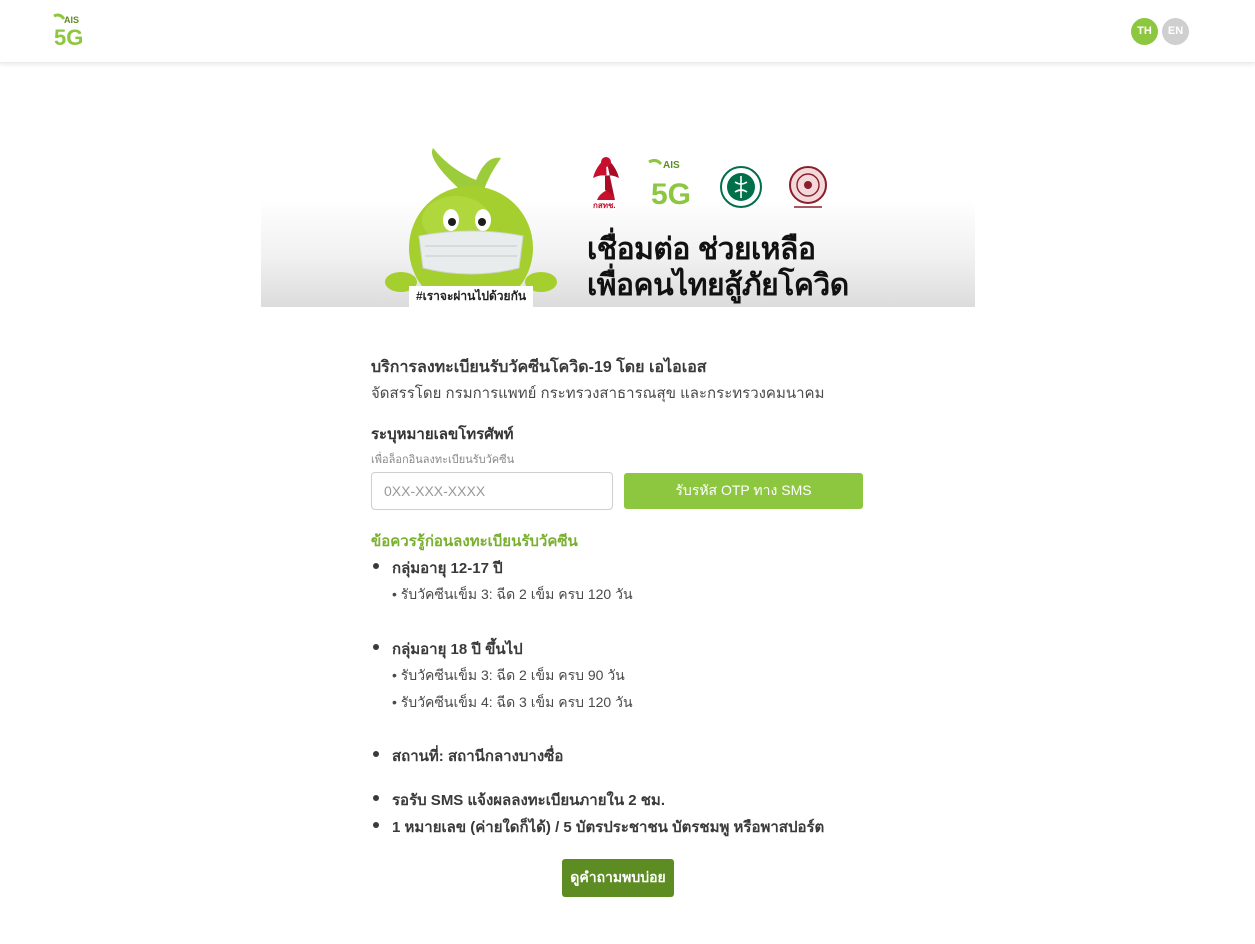 The height and width of the screenshot is (944, 1255). Describe the element at coordinates (467, 756) in the screenshot. I see `location-item: สถานที่: สถานีกลางบางซื่อ` at that location.